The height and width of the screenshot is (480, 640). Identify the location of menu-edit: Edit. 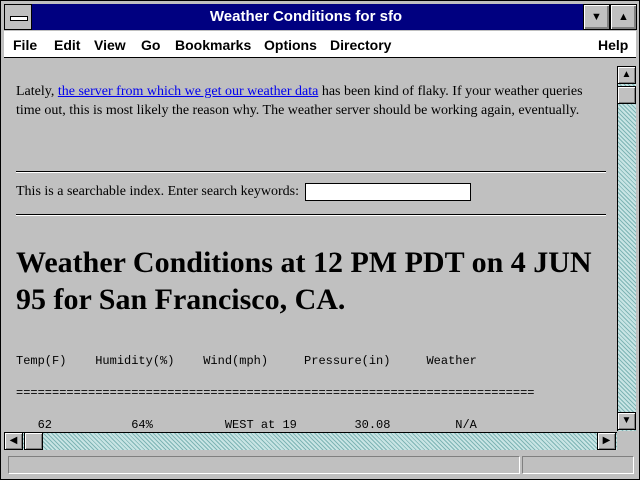
(67, 44).